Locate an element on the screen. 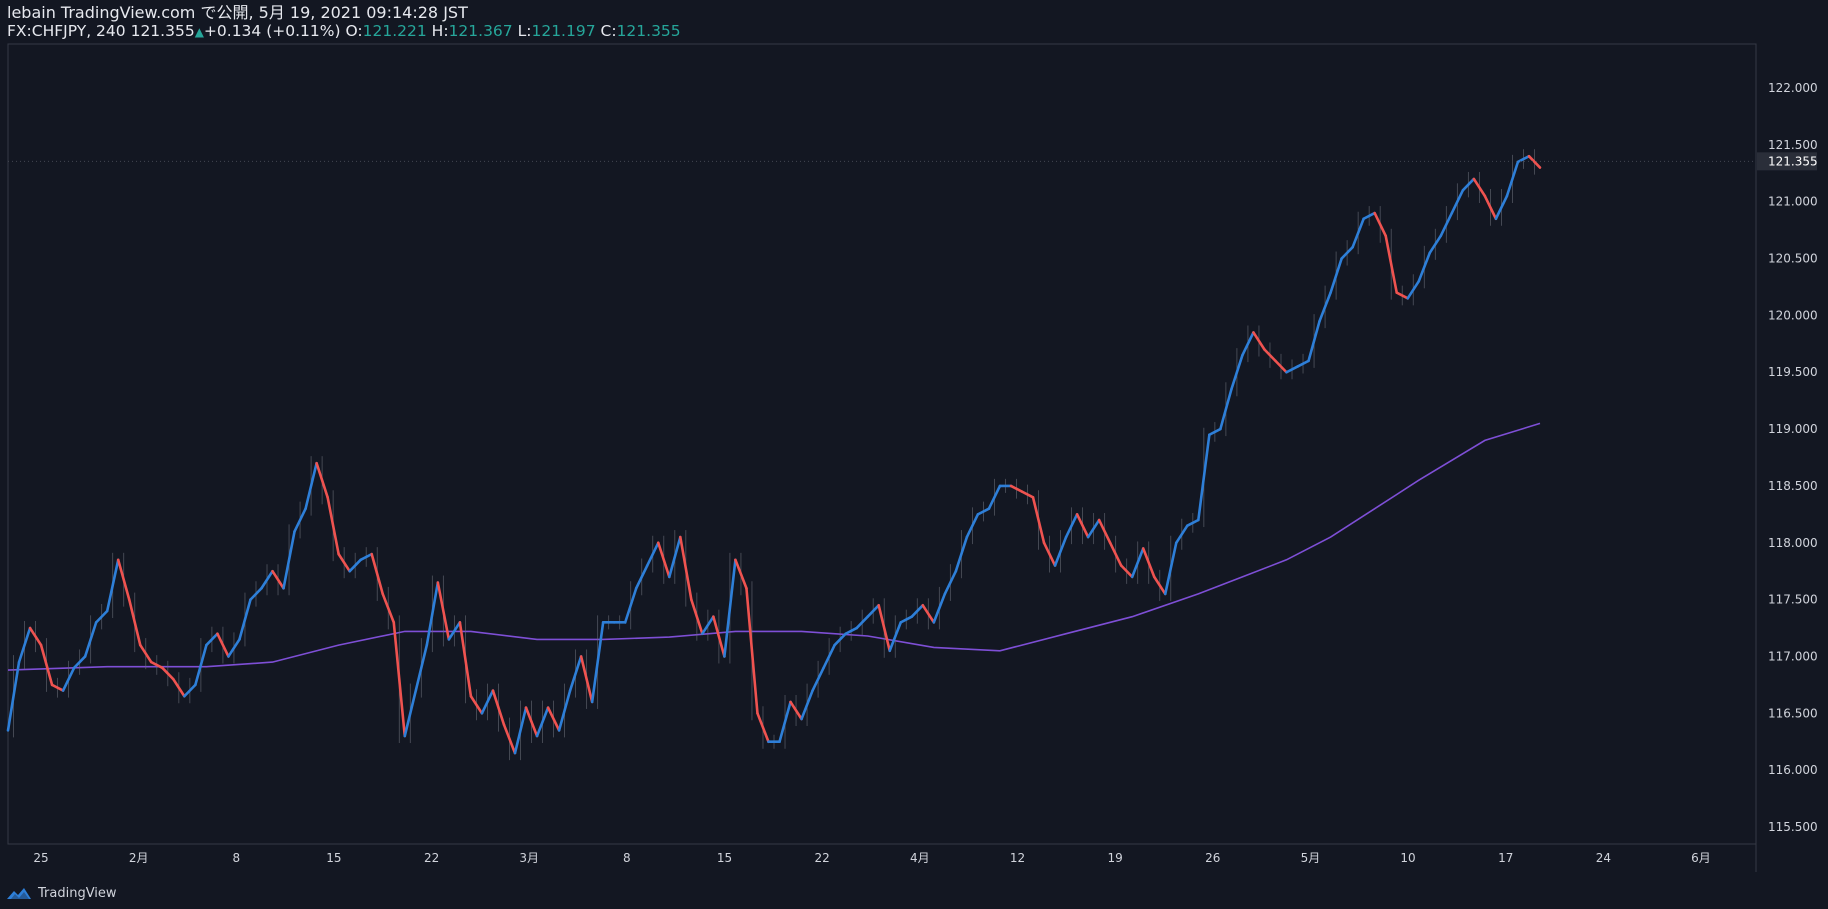  x-tick-label: 10 is located at coordinates (1407, 858).